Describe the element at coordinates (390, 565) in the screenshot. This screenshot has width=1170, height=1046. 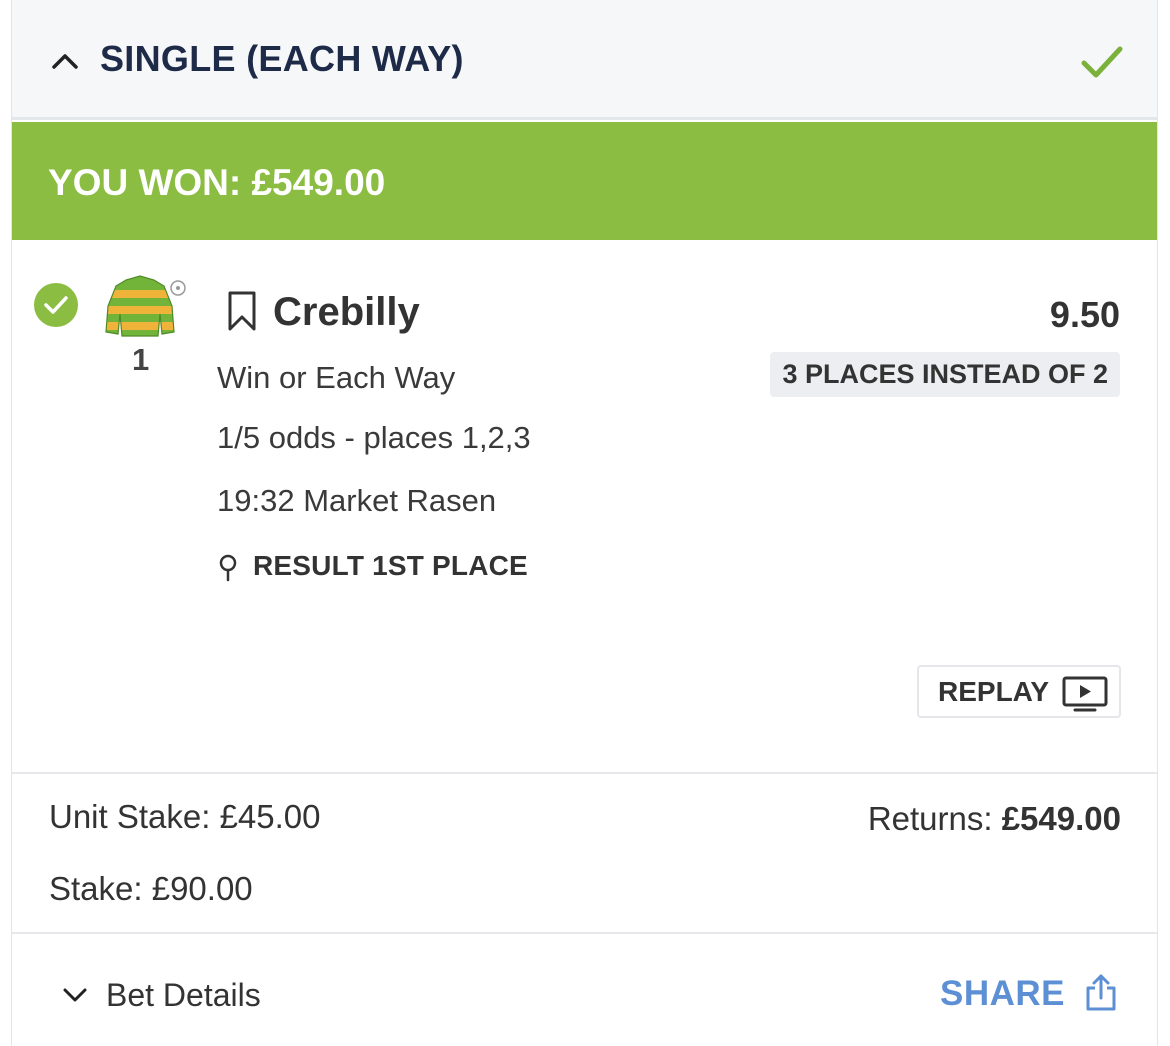
I see `result-text: RESULT 1ST PLACE` at that location.